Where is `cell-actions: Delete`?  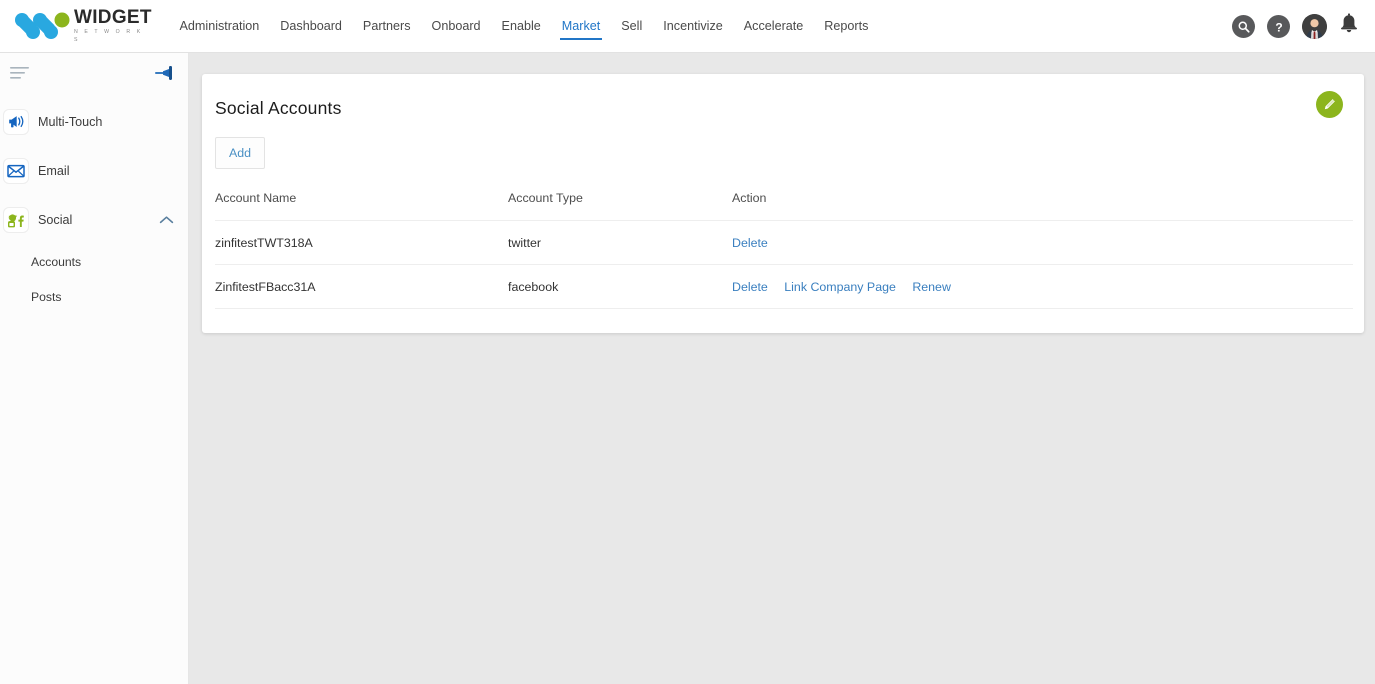 cell-actions: Delete is located at coordinates (1042, 242).